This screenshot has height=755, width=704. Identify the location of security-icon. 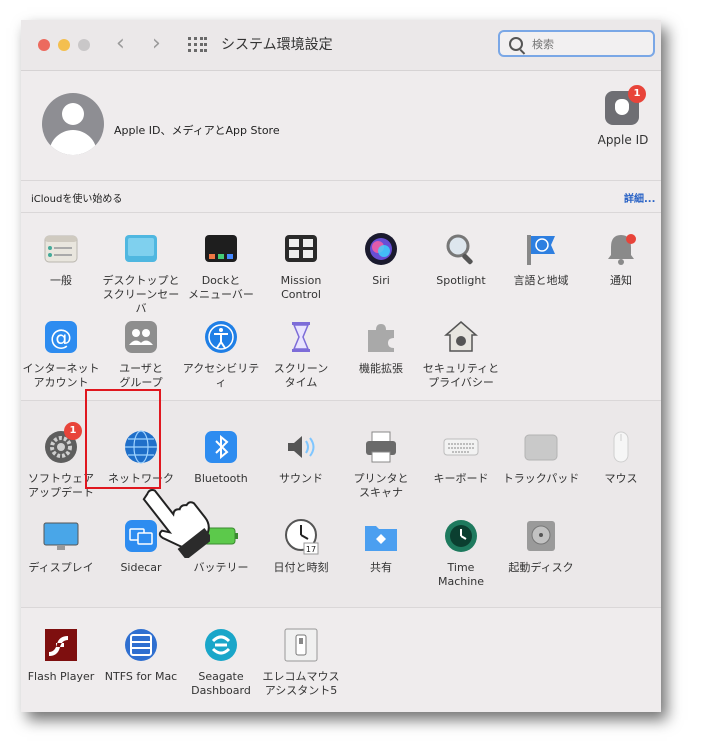
(461, 337).